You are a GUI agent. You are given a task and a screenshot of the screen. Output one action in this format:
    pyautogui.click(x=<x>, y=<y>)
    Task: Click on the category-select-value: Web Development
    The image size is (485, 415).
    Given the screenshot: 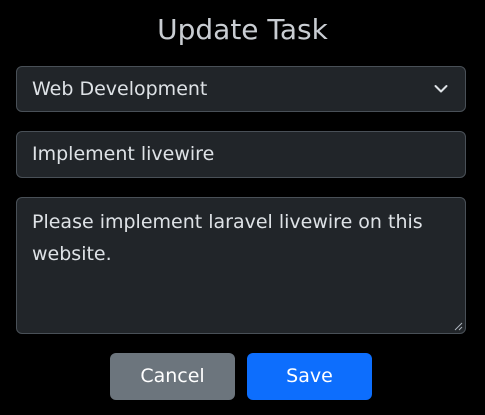 What is the action you would take?
    pyautogui.click(x=120, y=89)
    